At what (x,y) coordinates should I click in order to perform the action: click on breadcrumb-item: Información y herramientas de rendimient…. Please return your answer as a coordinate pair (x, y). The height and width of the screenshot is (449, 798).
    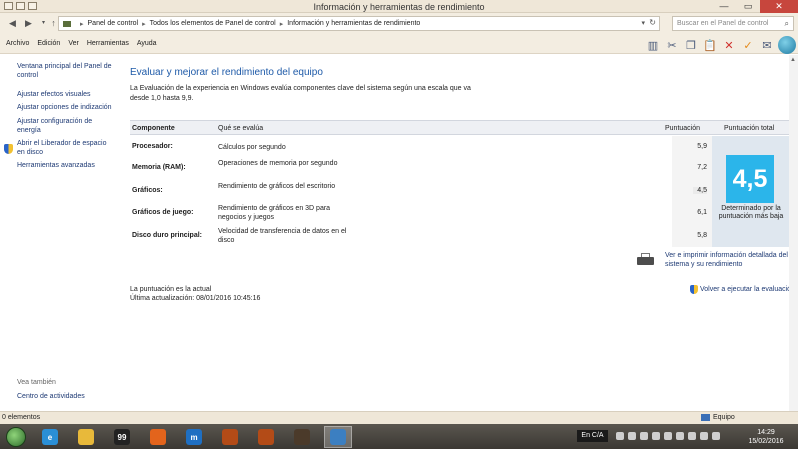
    Looking at the image, I should click on (353, 23).